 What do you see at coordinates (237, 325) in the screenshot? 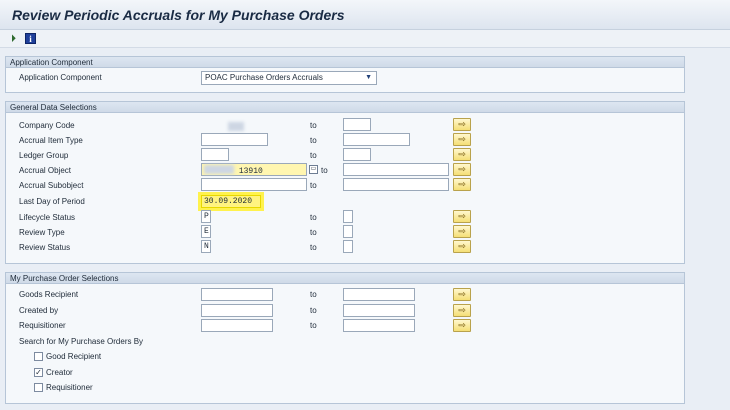
I see `requisitioner-low-input` at bounding box center [237, 325].